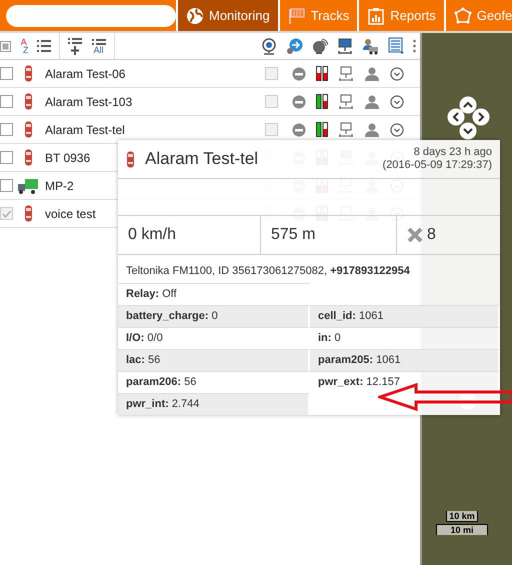 This screenshot has height=565, width=512. What do you see at coordinates (99, 46) in the screenshot?
I see `show-all-button: All` at bounding box center [99, 46].